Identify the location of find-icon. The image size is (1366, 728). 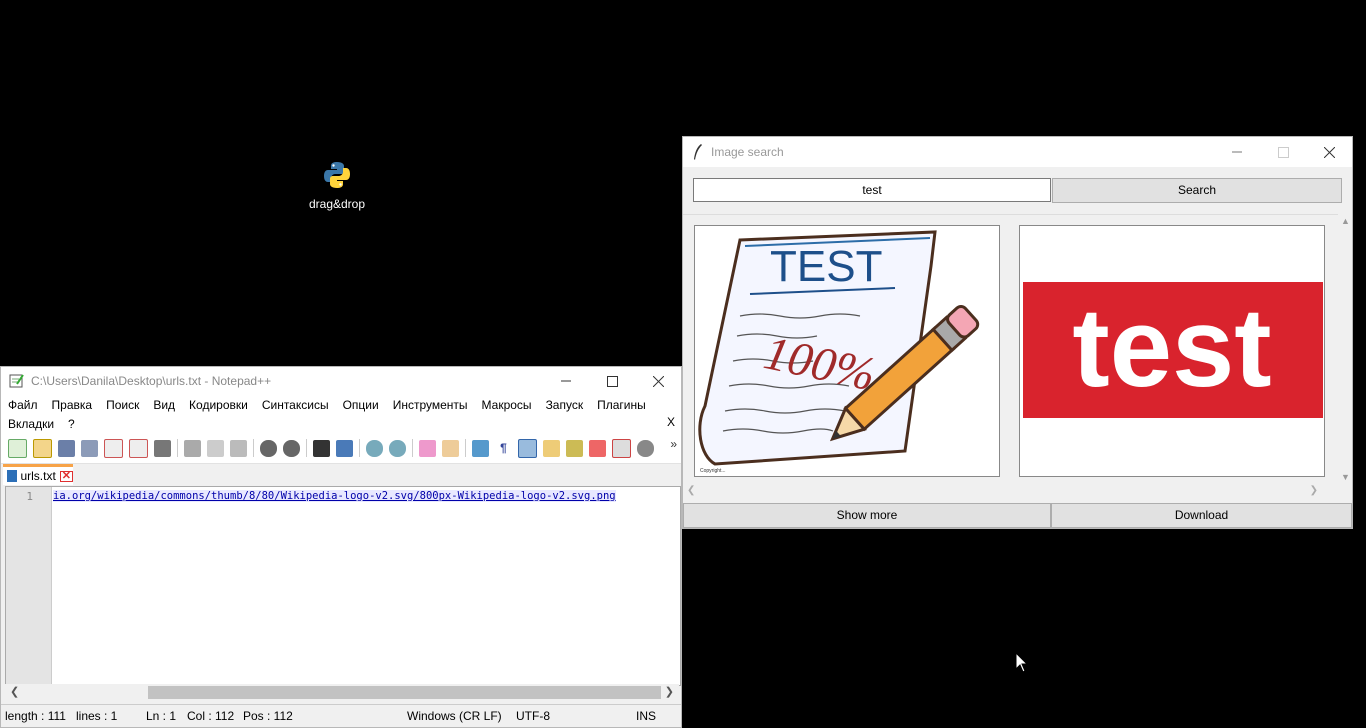
(321, 448).